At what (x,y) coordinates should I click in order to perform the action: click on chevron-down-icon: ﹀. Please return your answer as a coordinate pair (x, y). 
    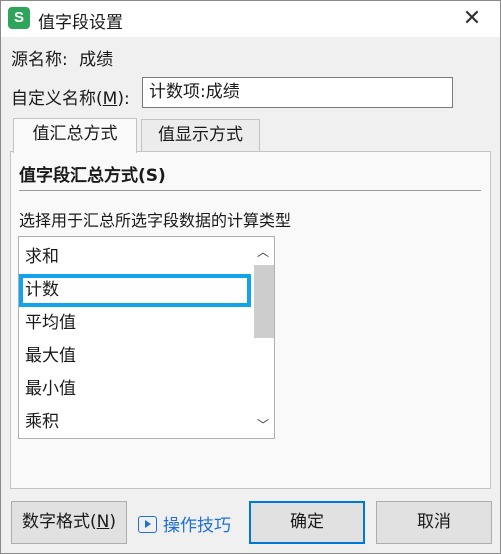
    Looking at the image, I should click on (263, 425).